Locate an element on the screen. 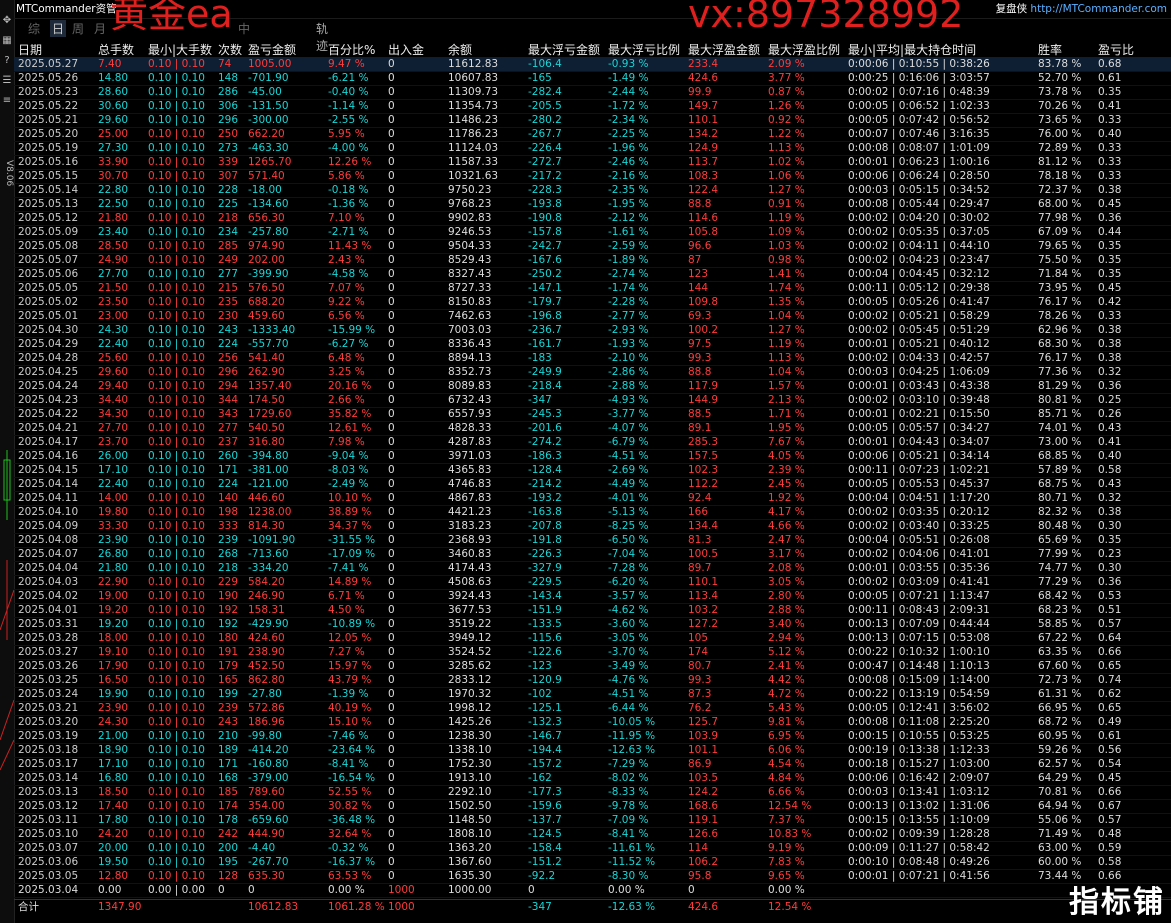 This screenshot has height=923, width=1171. cell-date: 2025.05.12 is located at coordinates (48, 218).